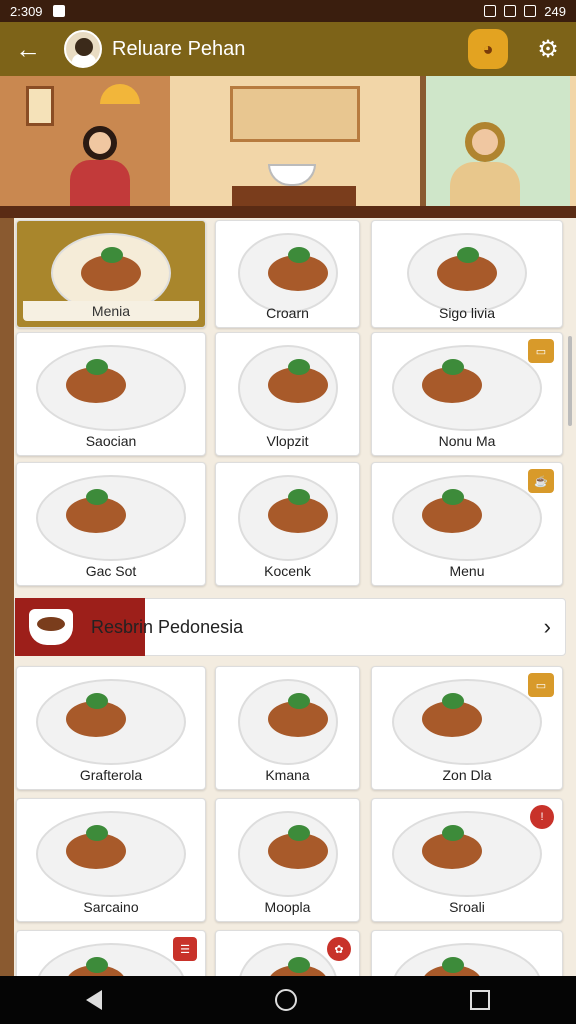 This screenshot has width=576, height=1024. What do you see at coordinates (58, 11) in the screenshot?
I see `notification-icon` at bounding box center [58, 11].